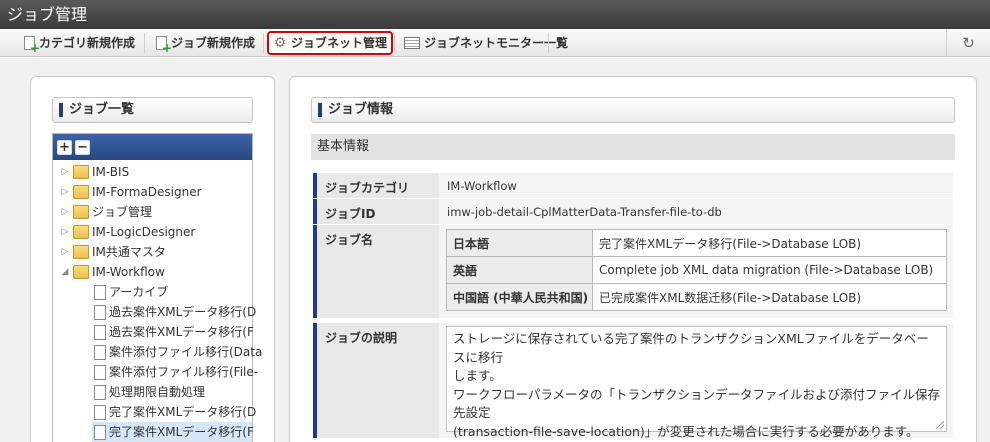 Image resolution: width=990 pixels, height=442 pixels. What do you see at coordinates (940, 425) in the screenshot?
I see `resize-grip-icon` at bounding box center [940, 425].